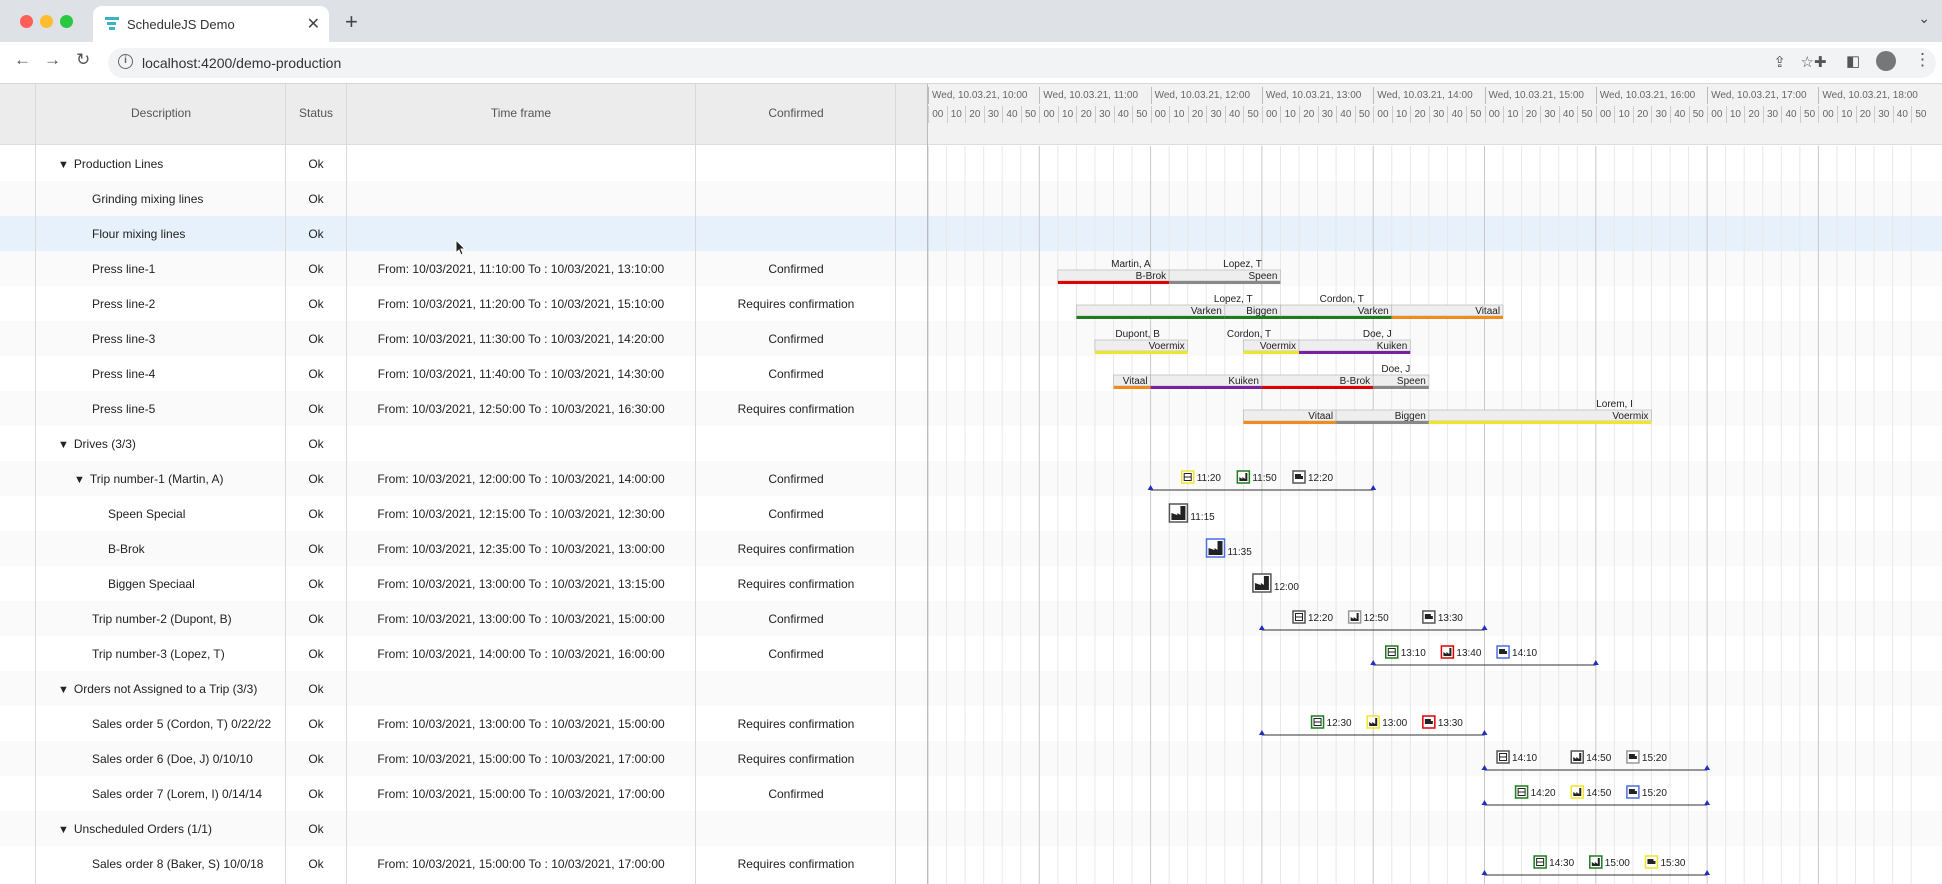 This screenshot has height=884, width=1942. I want to click on bar-label: Voermix, so click(1167, 346).